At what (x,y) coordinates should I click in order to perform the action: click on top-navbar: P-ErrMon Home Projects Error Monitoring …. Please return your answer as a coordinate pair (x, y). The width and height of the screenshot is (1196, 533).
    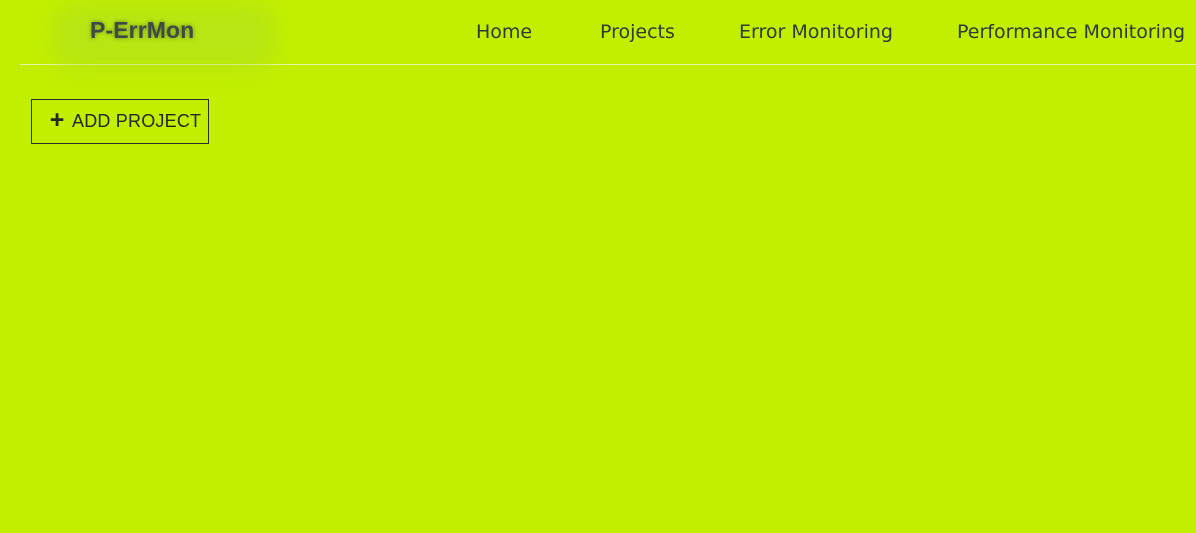
    Looking at the image, I should click on (608, 35).